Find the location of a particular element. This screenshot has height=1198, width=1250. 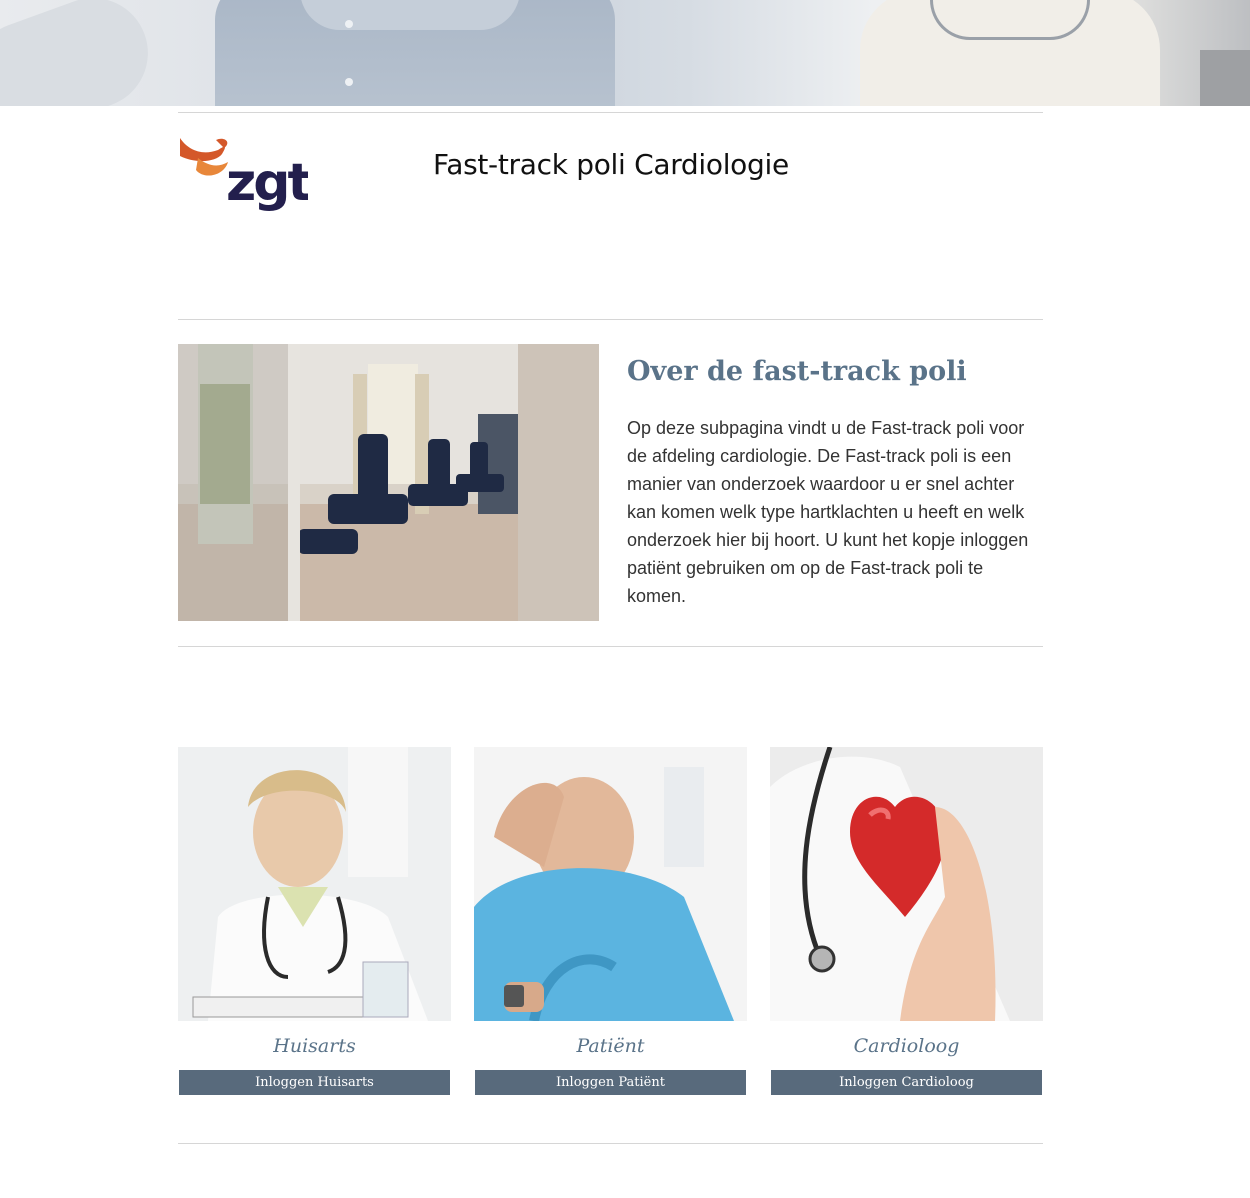

page-title: Fast-track poli Cardiologie is located at coordinates (611, 164).